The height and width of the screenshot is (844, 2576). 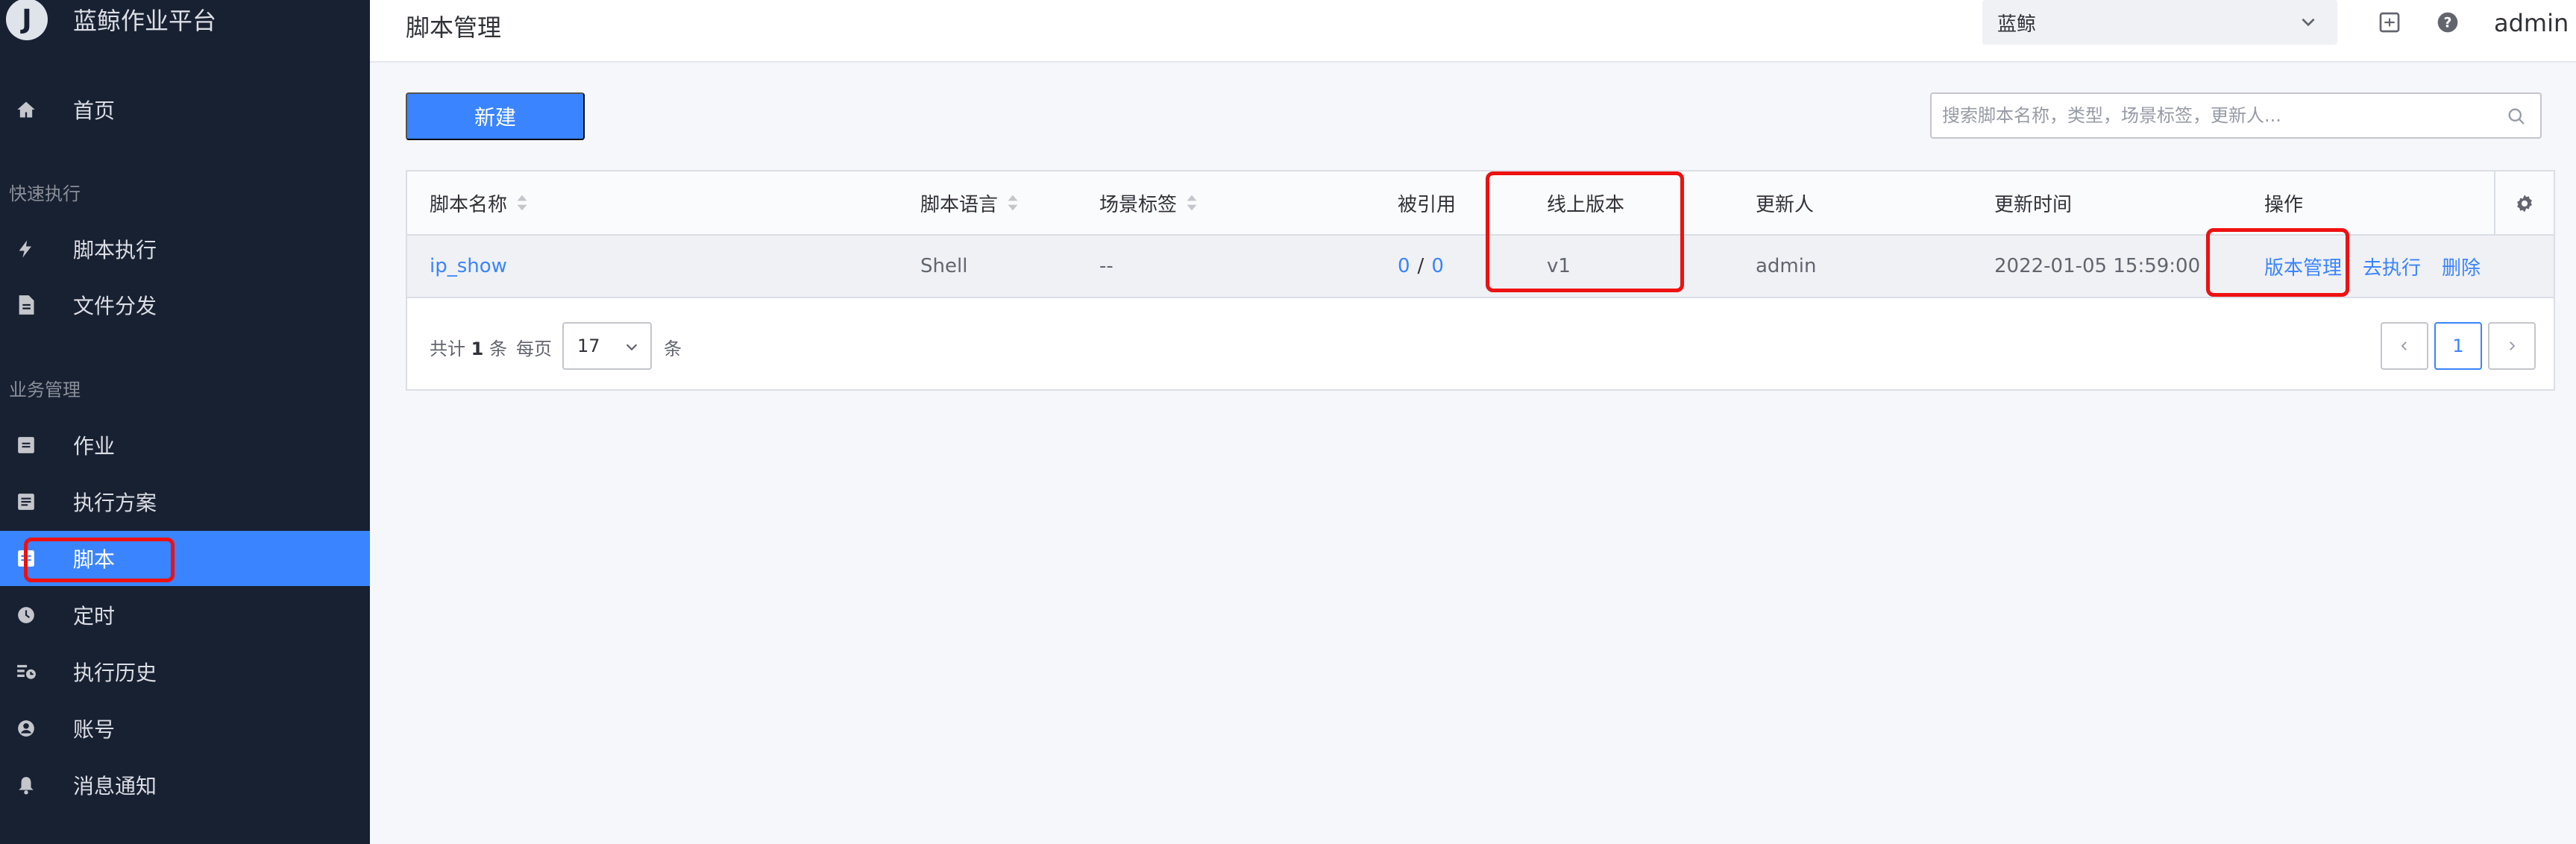 What do you see at coordinates (944, 266) in the screenshot?
I see `script-language: Shell` at bounding box center [944, 266].